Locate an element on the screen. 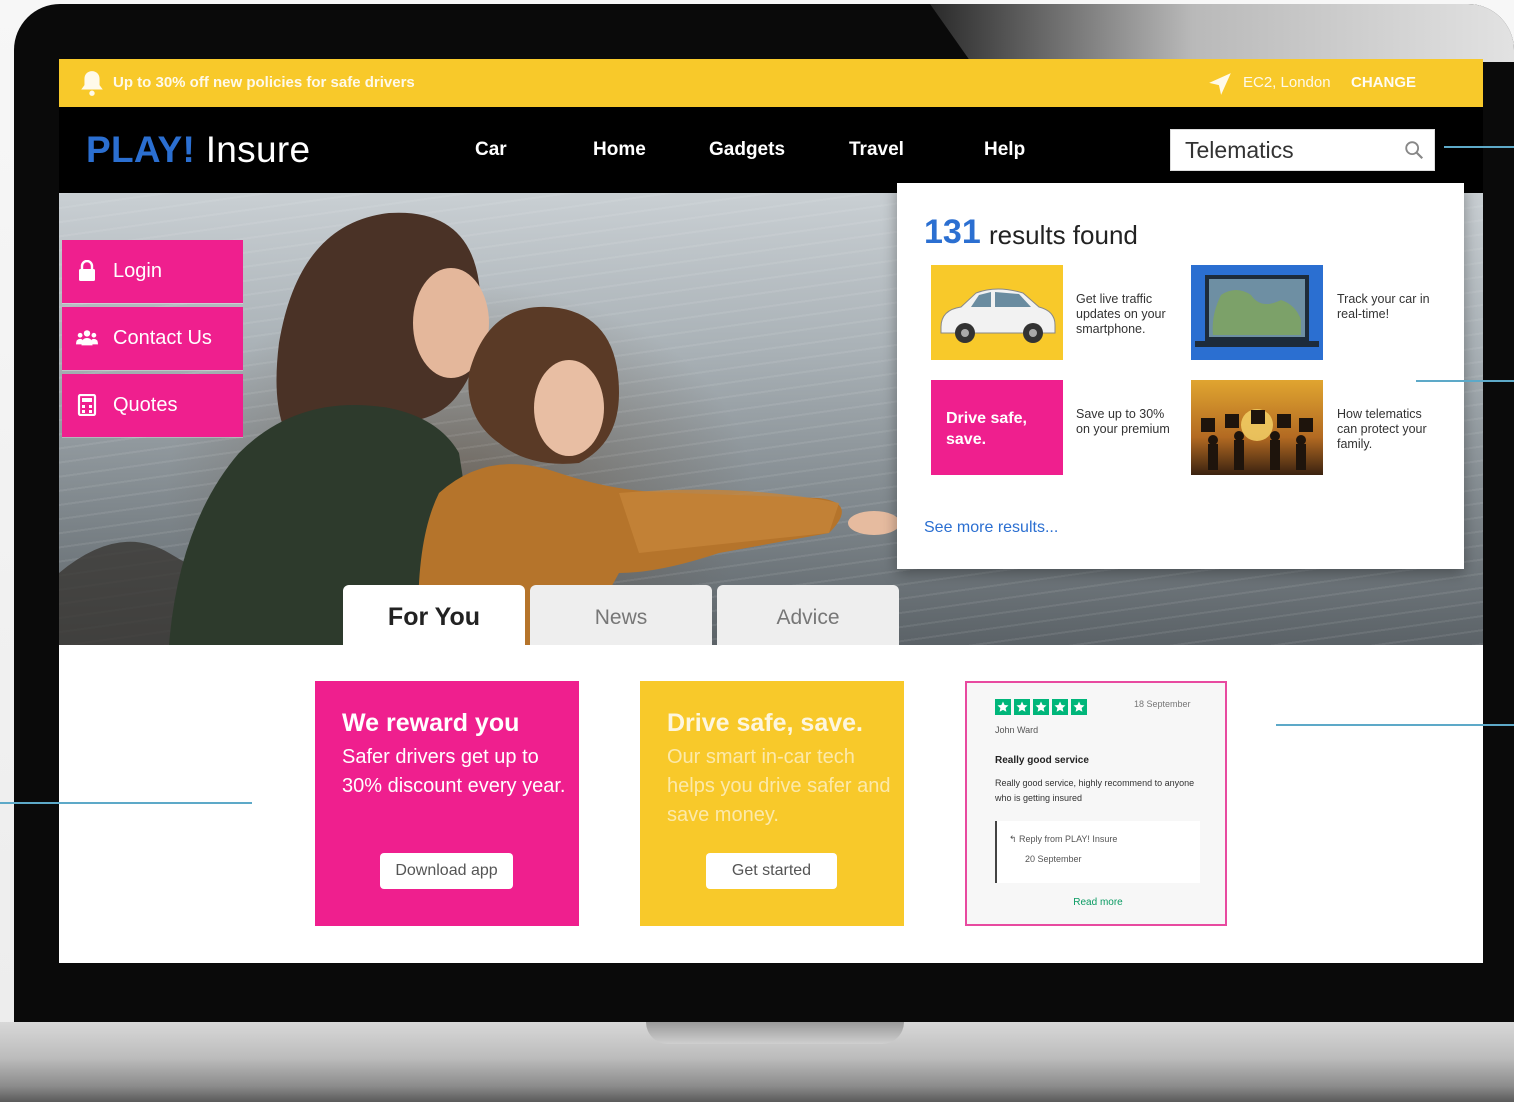 This screenshot has width=1514, height=1102. family-sunset-image is located at coordinates (1257, 427).